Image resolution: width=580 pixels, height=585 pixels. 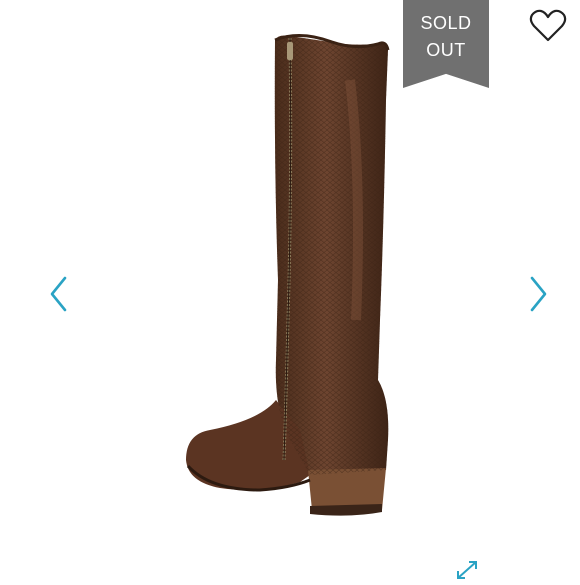 I want to click on sold-out-badge-line-2: OUT, so click(x=446, y=50).